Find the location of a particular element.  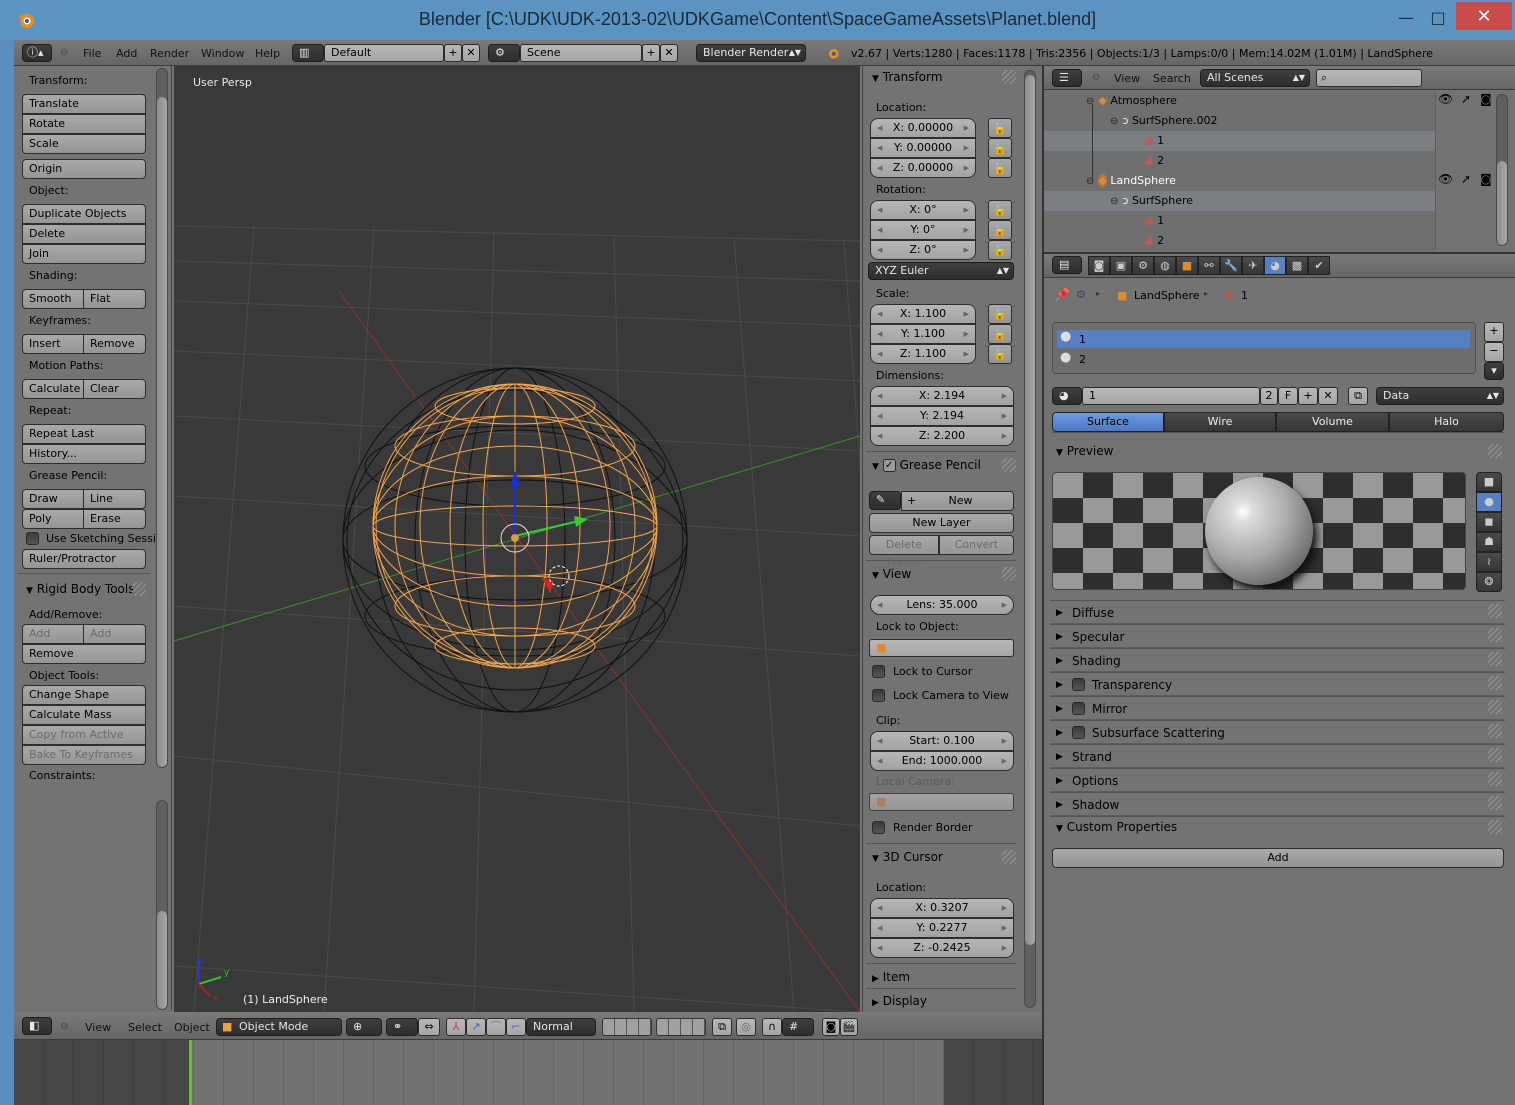

add-material-slot-button: + is located at coordinates (1494, 332).